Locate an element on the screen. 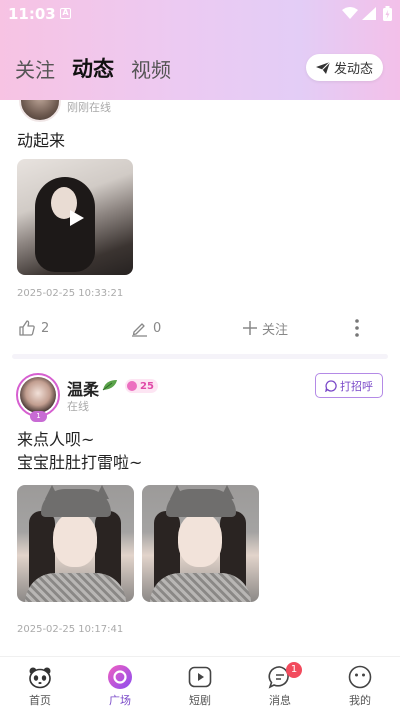  battery-icon is located at coordinates (387, 13).